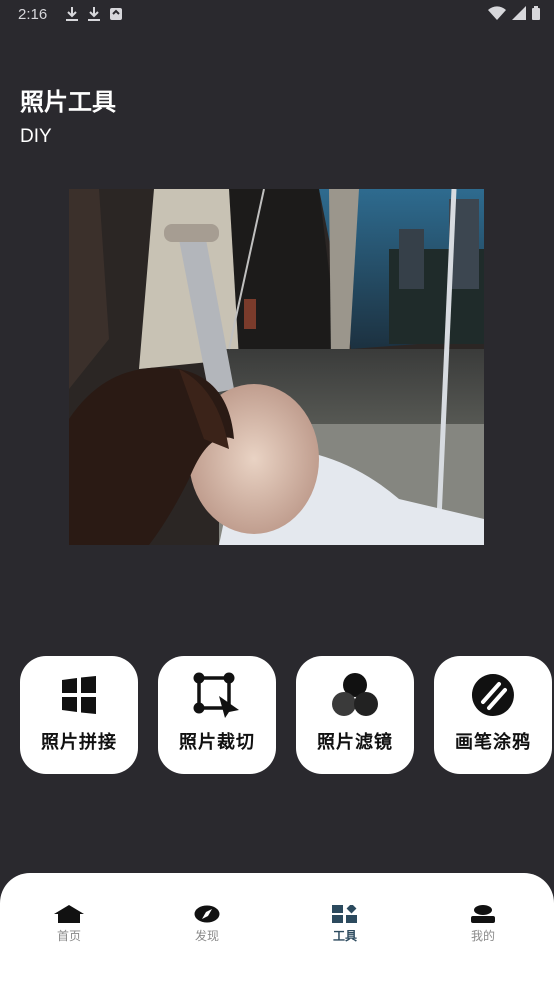  What do you see at coordinates (68, 102) in the screenshot?
I see `page-title: 照片工具` at bounding box center [68, 102].